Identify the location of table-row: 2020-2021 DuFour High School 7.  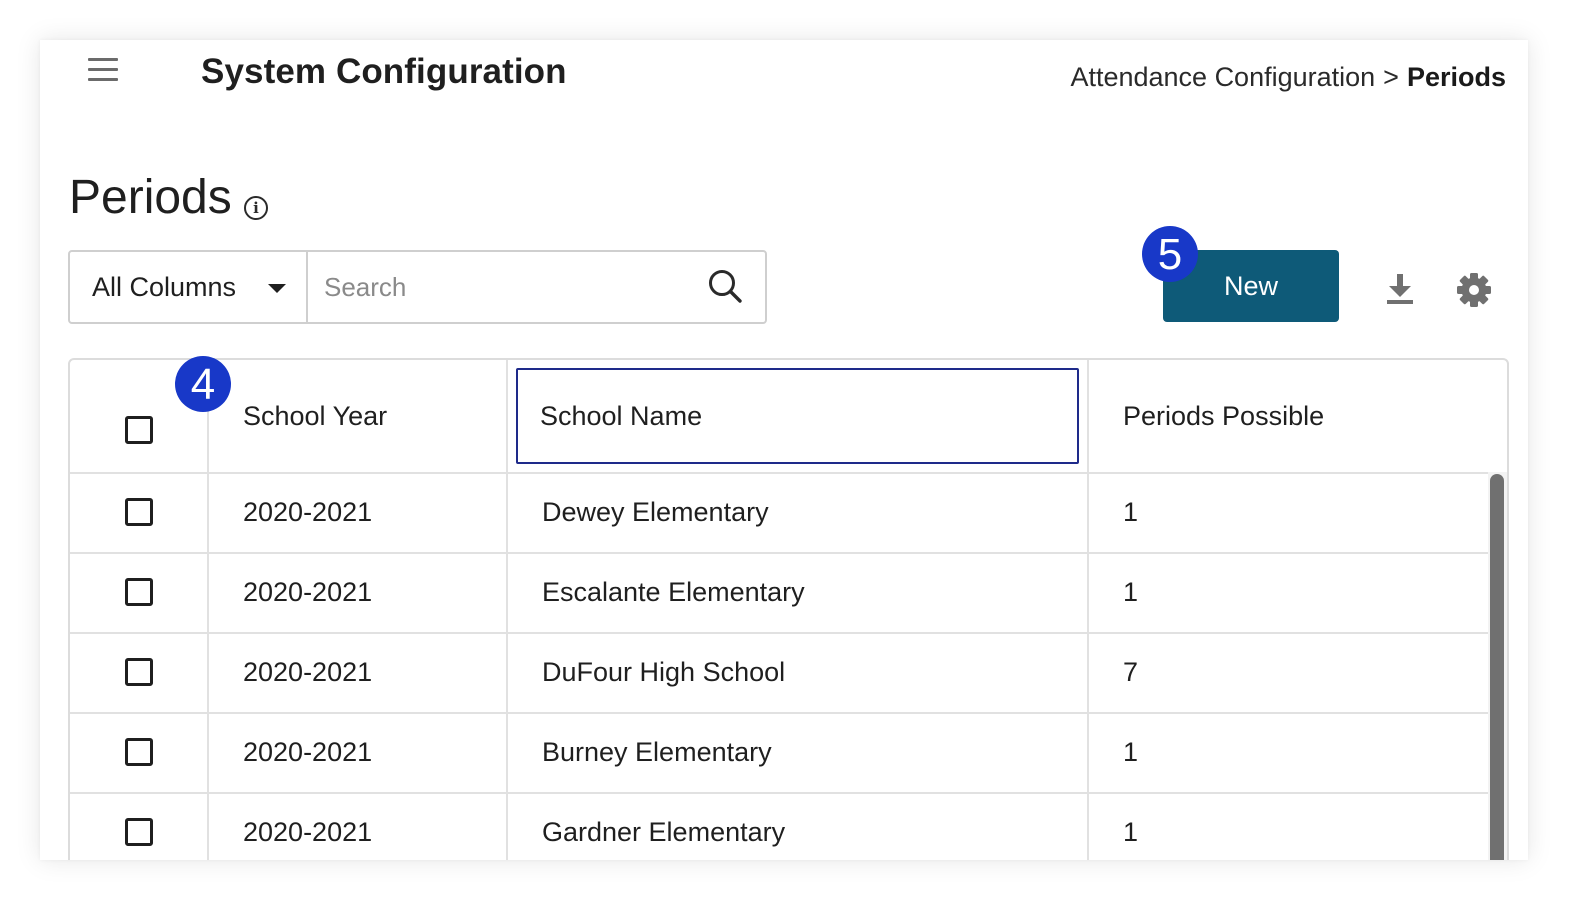
(779, 673).